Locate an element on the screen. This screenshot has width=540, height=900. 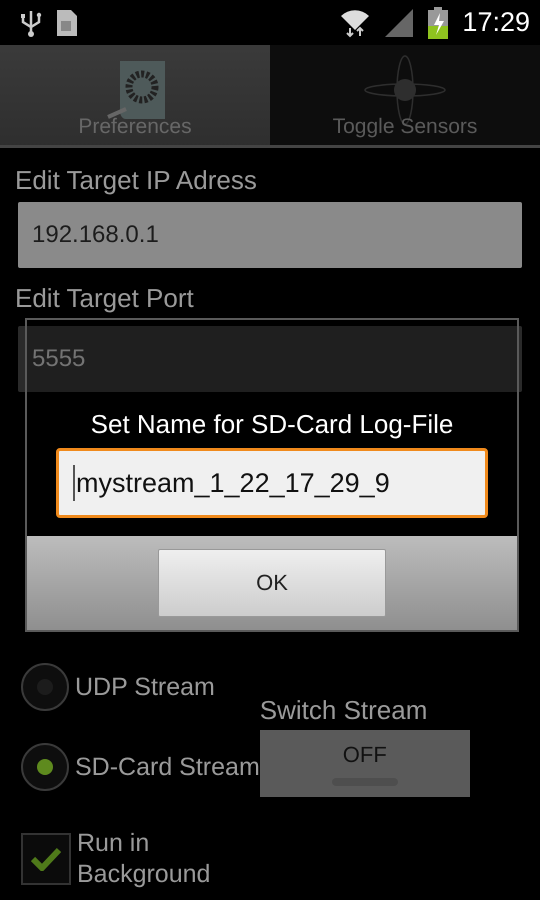
checkbox is located at coordinates (46, 859).